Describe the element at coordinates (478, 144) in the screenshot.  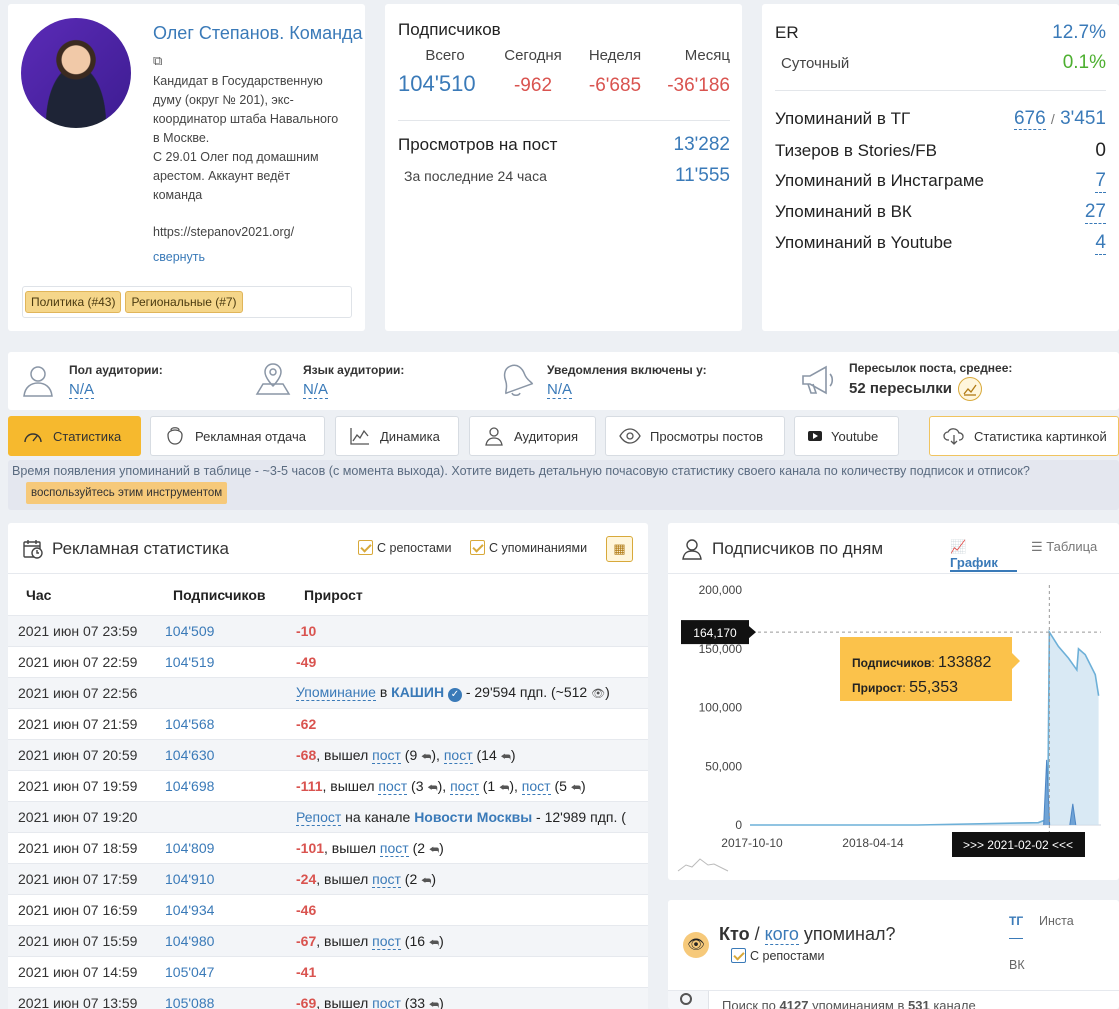
I see `views-label: Просмотров на пост` at that location.